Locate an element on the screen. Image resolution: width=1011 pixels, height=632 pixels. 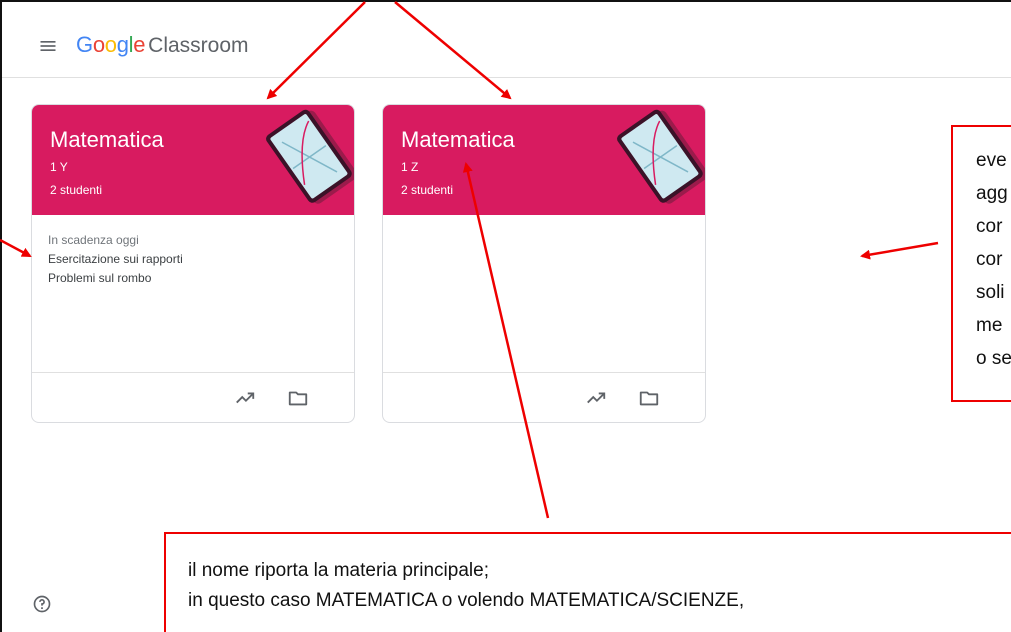
google-wordmark: Google is located at coordinates (111, 44).